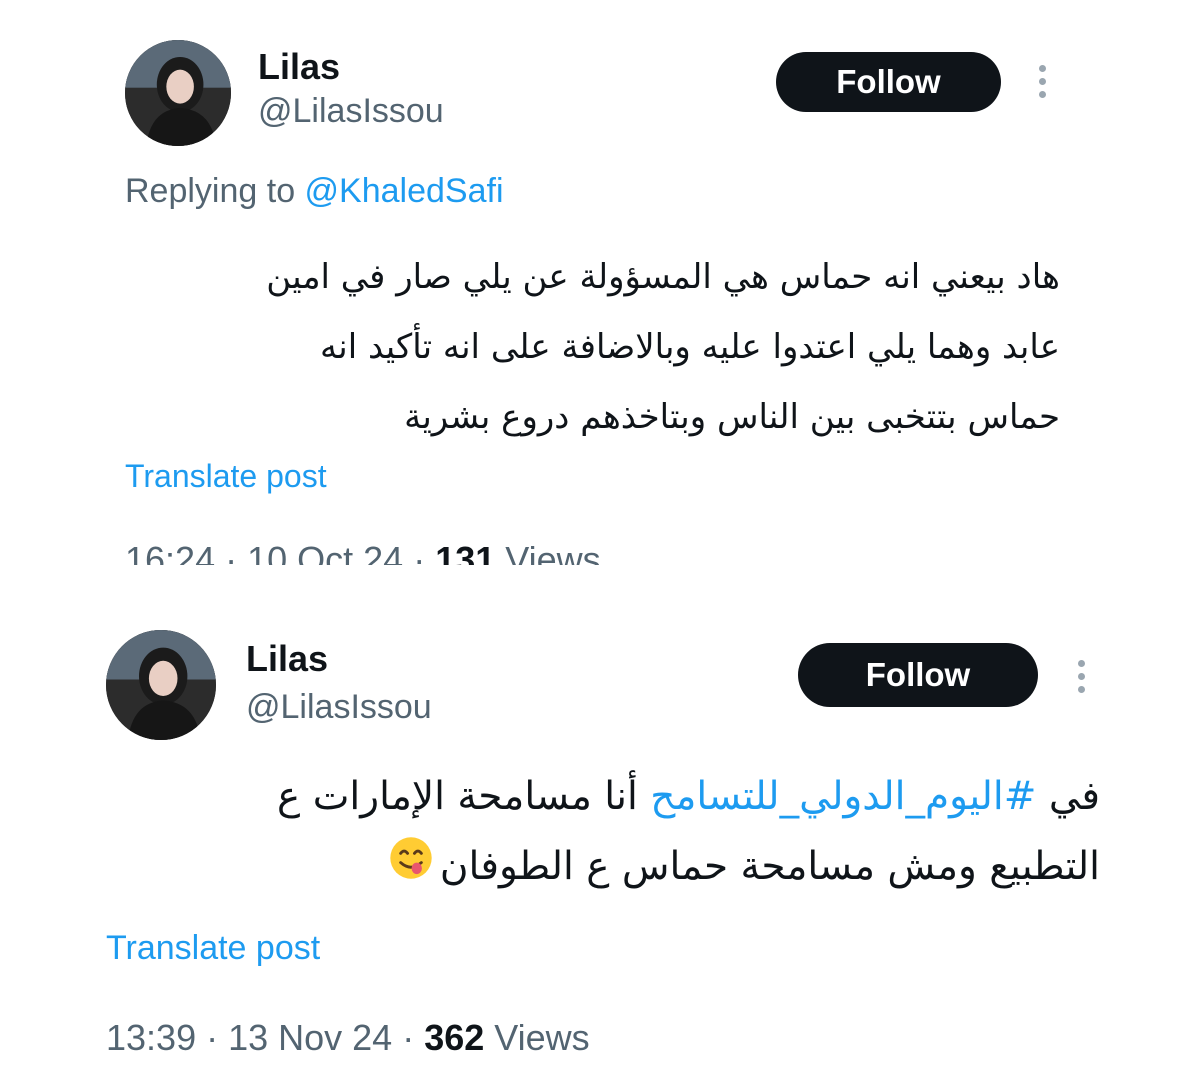  Describe the element at coordinates (404, 191) in the screenshot. I see `mention-link: @KhaledSafi` at that location.